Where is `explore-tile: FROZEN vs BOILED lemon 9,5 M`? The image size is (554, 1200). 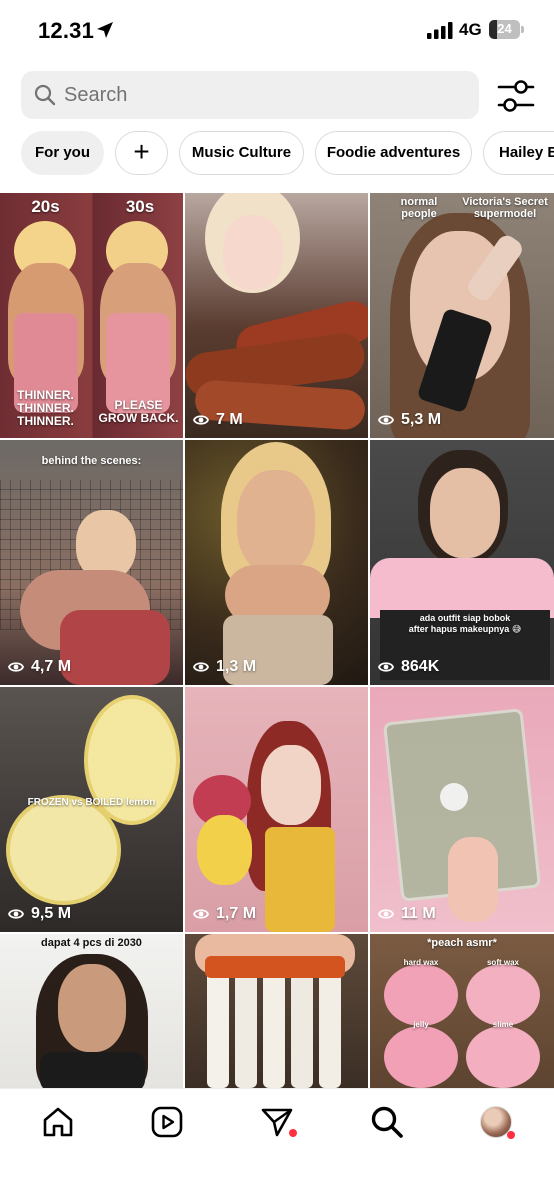
explore-tile: FROZEN vs BOILED lemon 9,5 M is located at coordinates (91, 809).